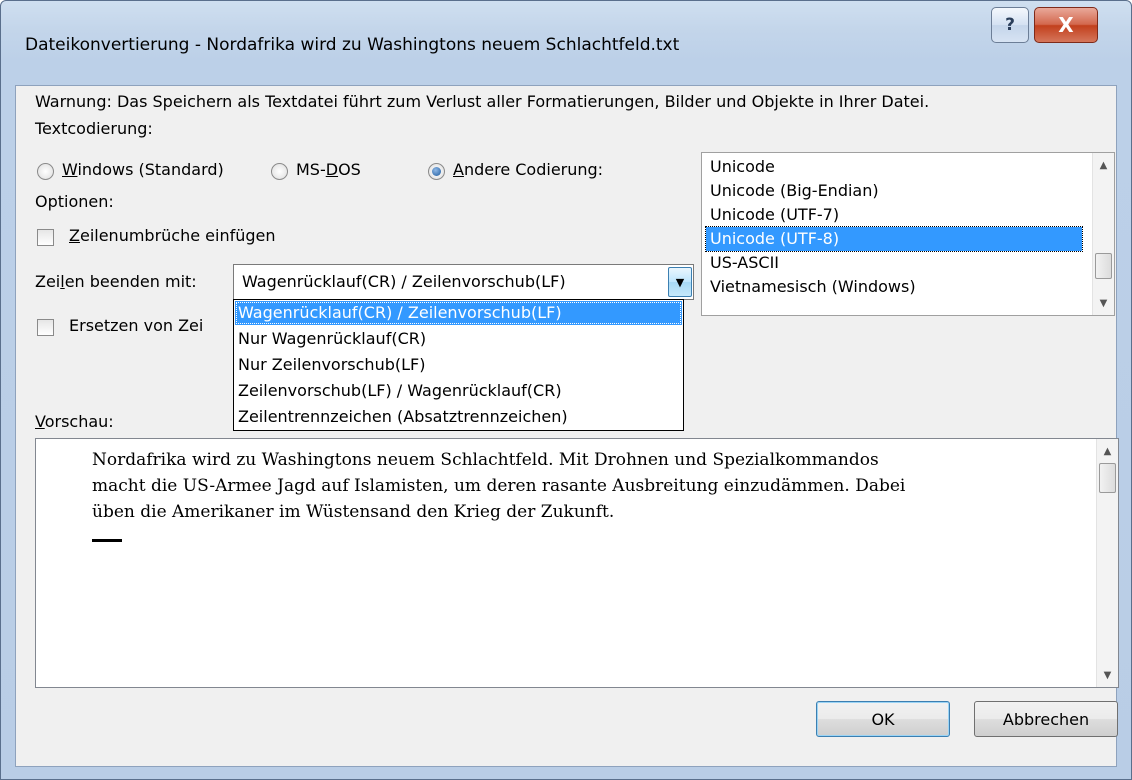 This screenshot has height=780, width=1132. Describe the element at coordinates (894, 215) in the screenshot. I see `encoding-list-item: Unicode (UTF-7)` at that location.